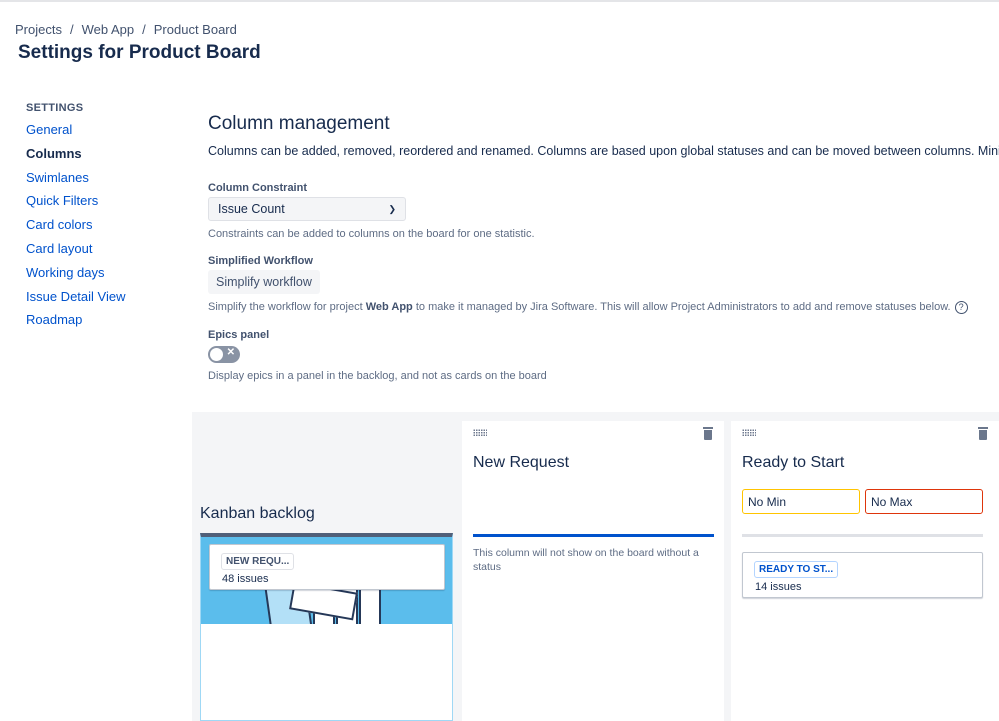 The height and width of the screenshot is (721, 999). What do you see at coordinates (307, 209) in the screenshot?
I see `column-constraint-select: Issue Count ❯` at bounding box center [307, 209].